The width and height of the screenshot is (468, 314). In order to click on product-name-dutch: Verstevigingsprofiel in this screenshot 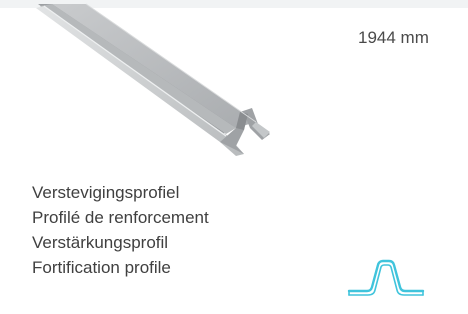, I will do `click(106, 192)`.